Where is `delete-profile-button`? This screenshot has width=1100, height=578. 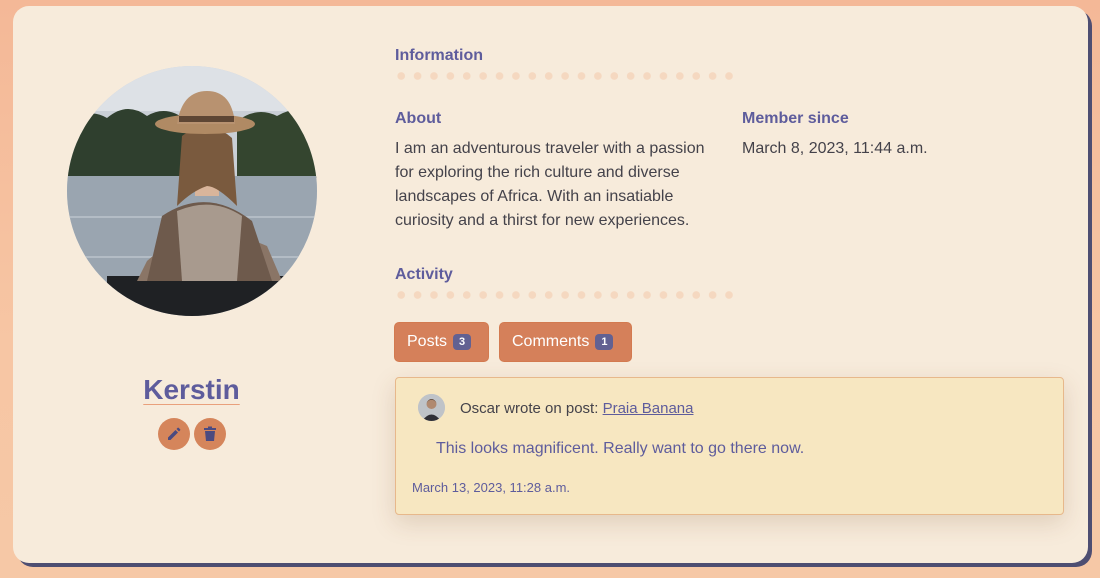
delete-profile-button is located at coordinates (210, 434).